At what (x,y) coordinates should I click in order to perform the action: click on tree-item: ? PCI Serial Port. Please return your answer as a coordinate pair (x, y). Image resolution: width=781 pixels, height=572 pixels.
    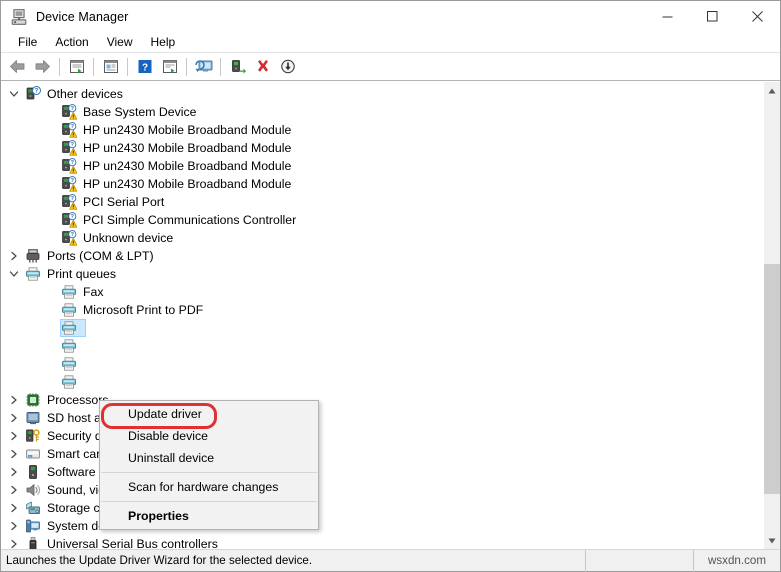
    Looking at the image, I should click on (382, 202).